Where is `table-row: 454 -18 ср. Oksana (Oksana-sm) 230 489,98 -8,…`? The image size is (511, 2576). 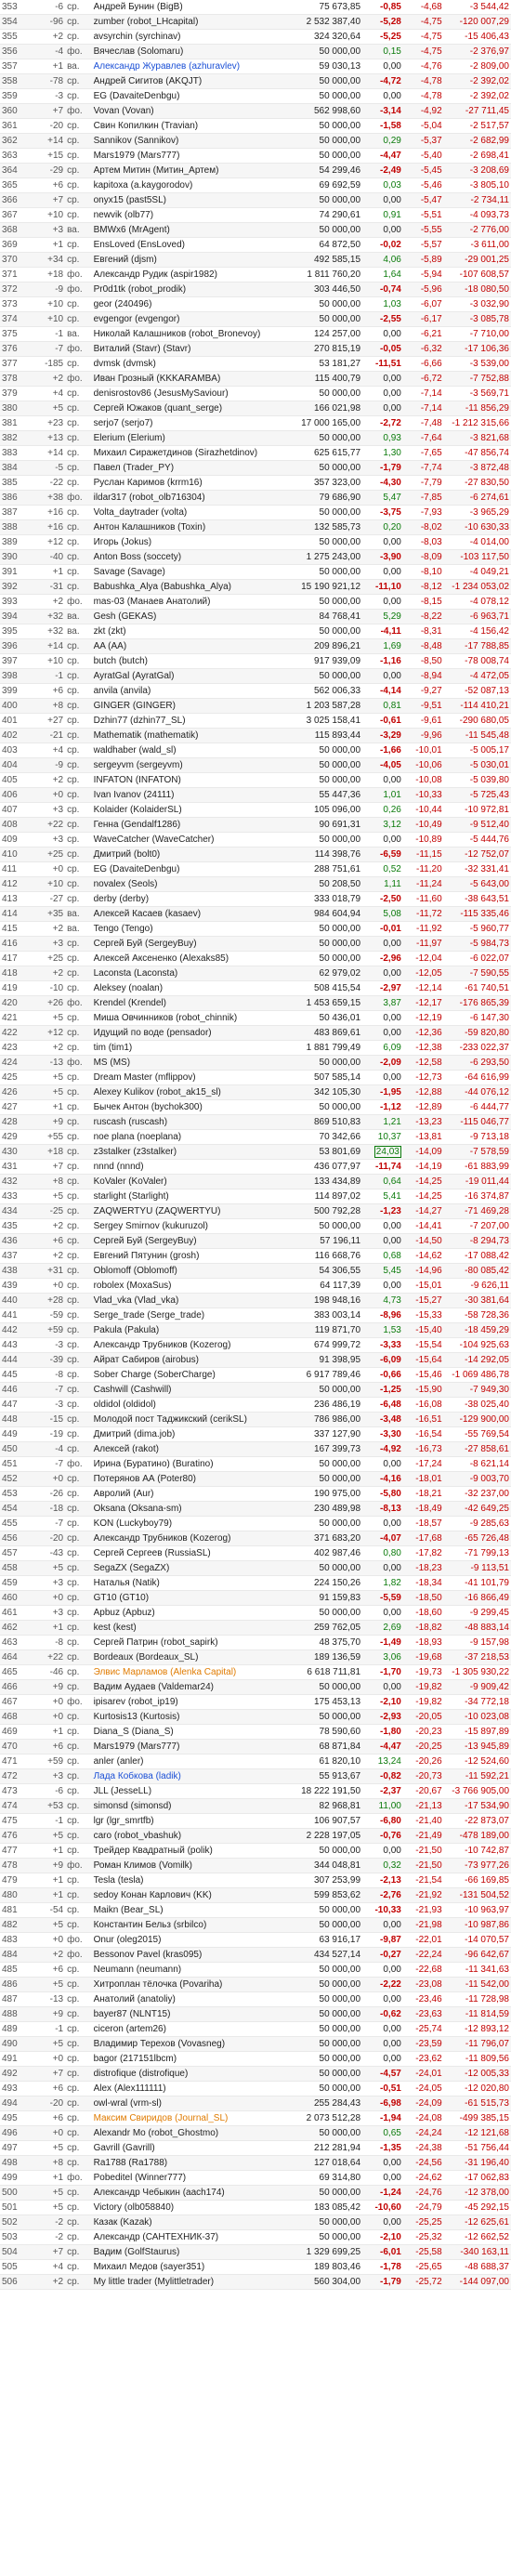
table-row: 454 -18 ср. Oksana (Oksana-sm) 230 489,98 -8,… is located at coordinates (255, 1509).